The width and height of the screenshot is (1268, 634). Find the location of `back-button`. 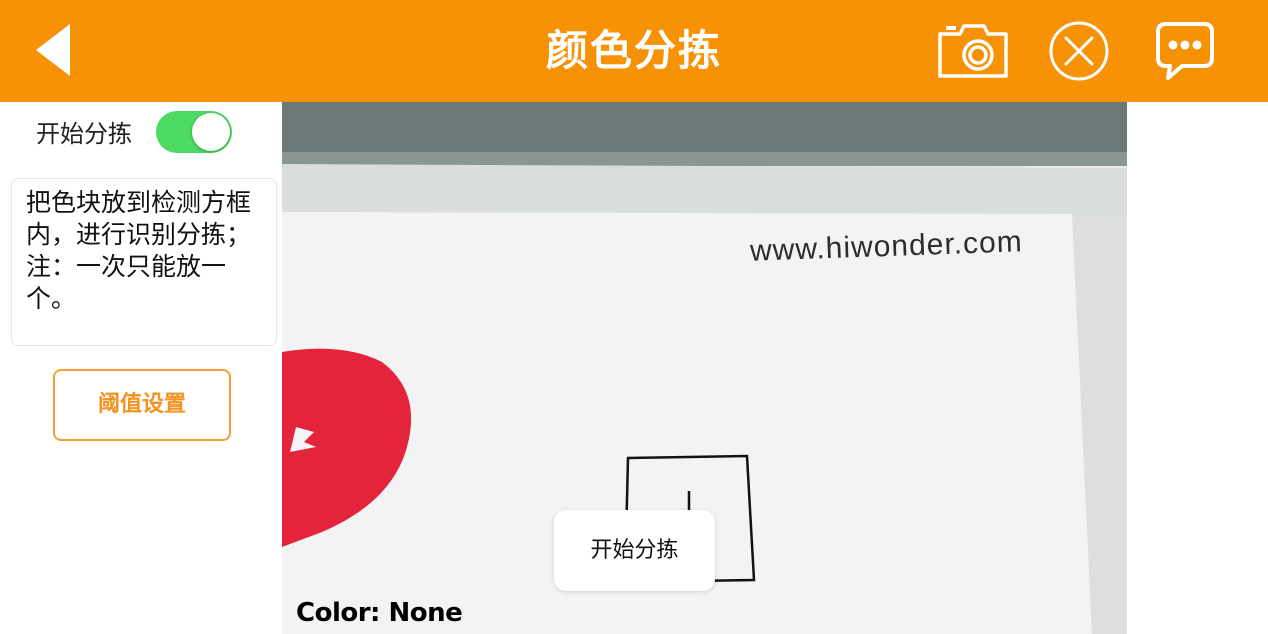

back-button is located at coordinates (55, 51).